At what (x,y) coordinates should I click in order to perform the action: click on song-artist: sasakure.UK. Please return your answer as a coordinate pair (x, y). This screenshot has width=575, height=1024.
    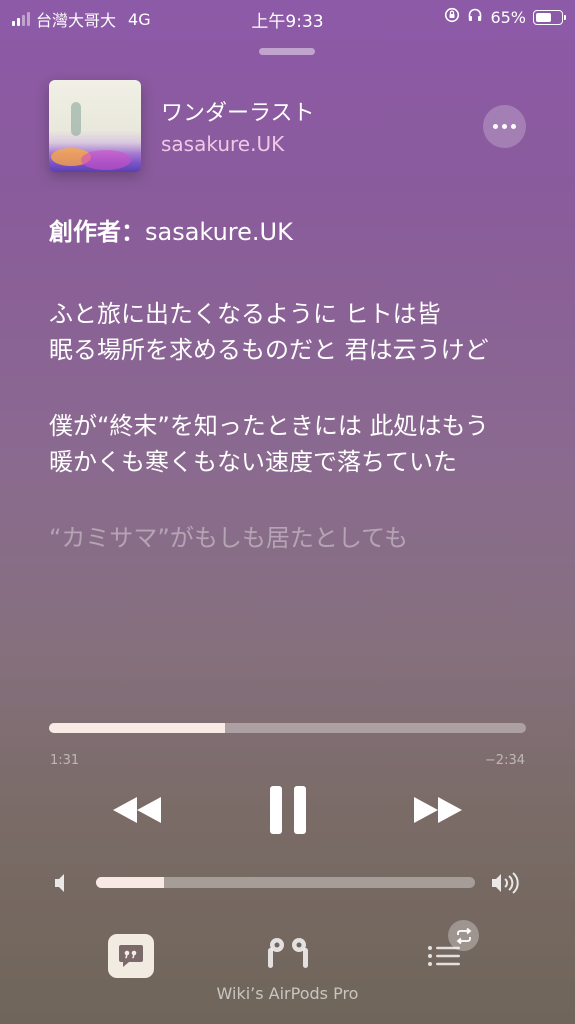
    Looking at the image, I should click on (222, 144).